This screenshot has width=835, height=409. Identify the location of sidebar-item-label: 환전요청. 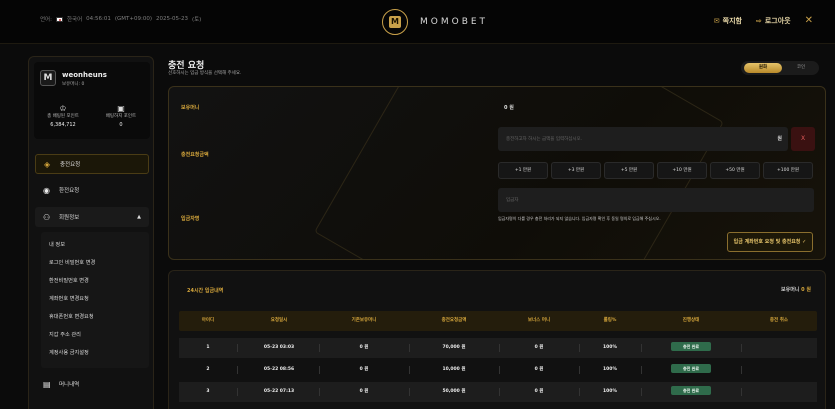
(69, 191).